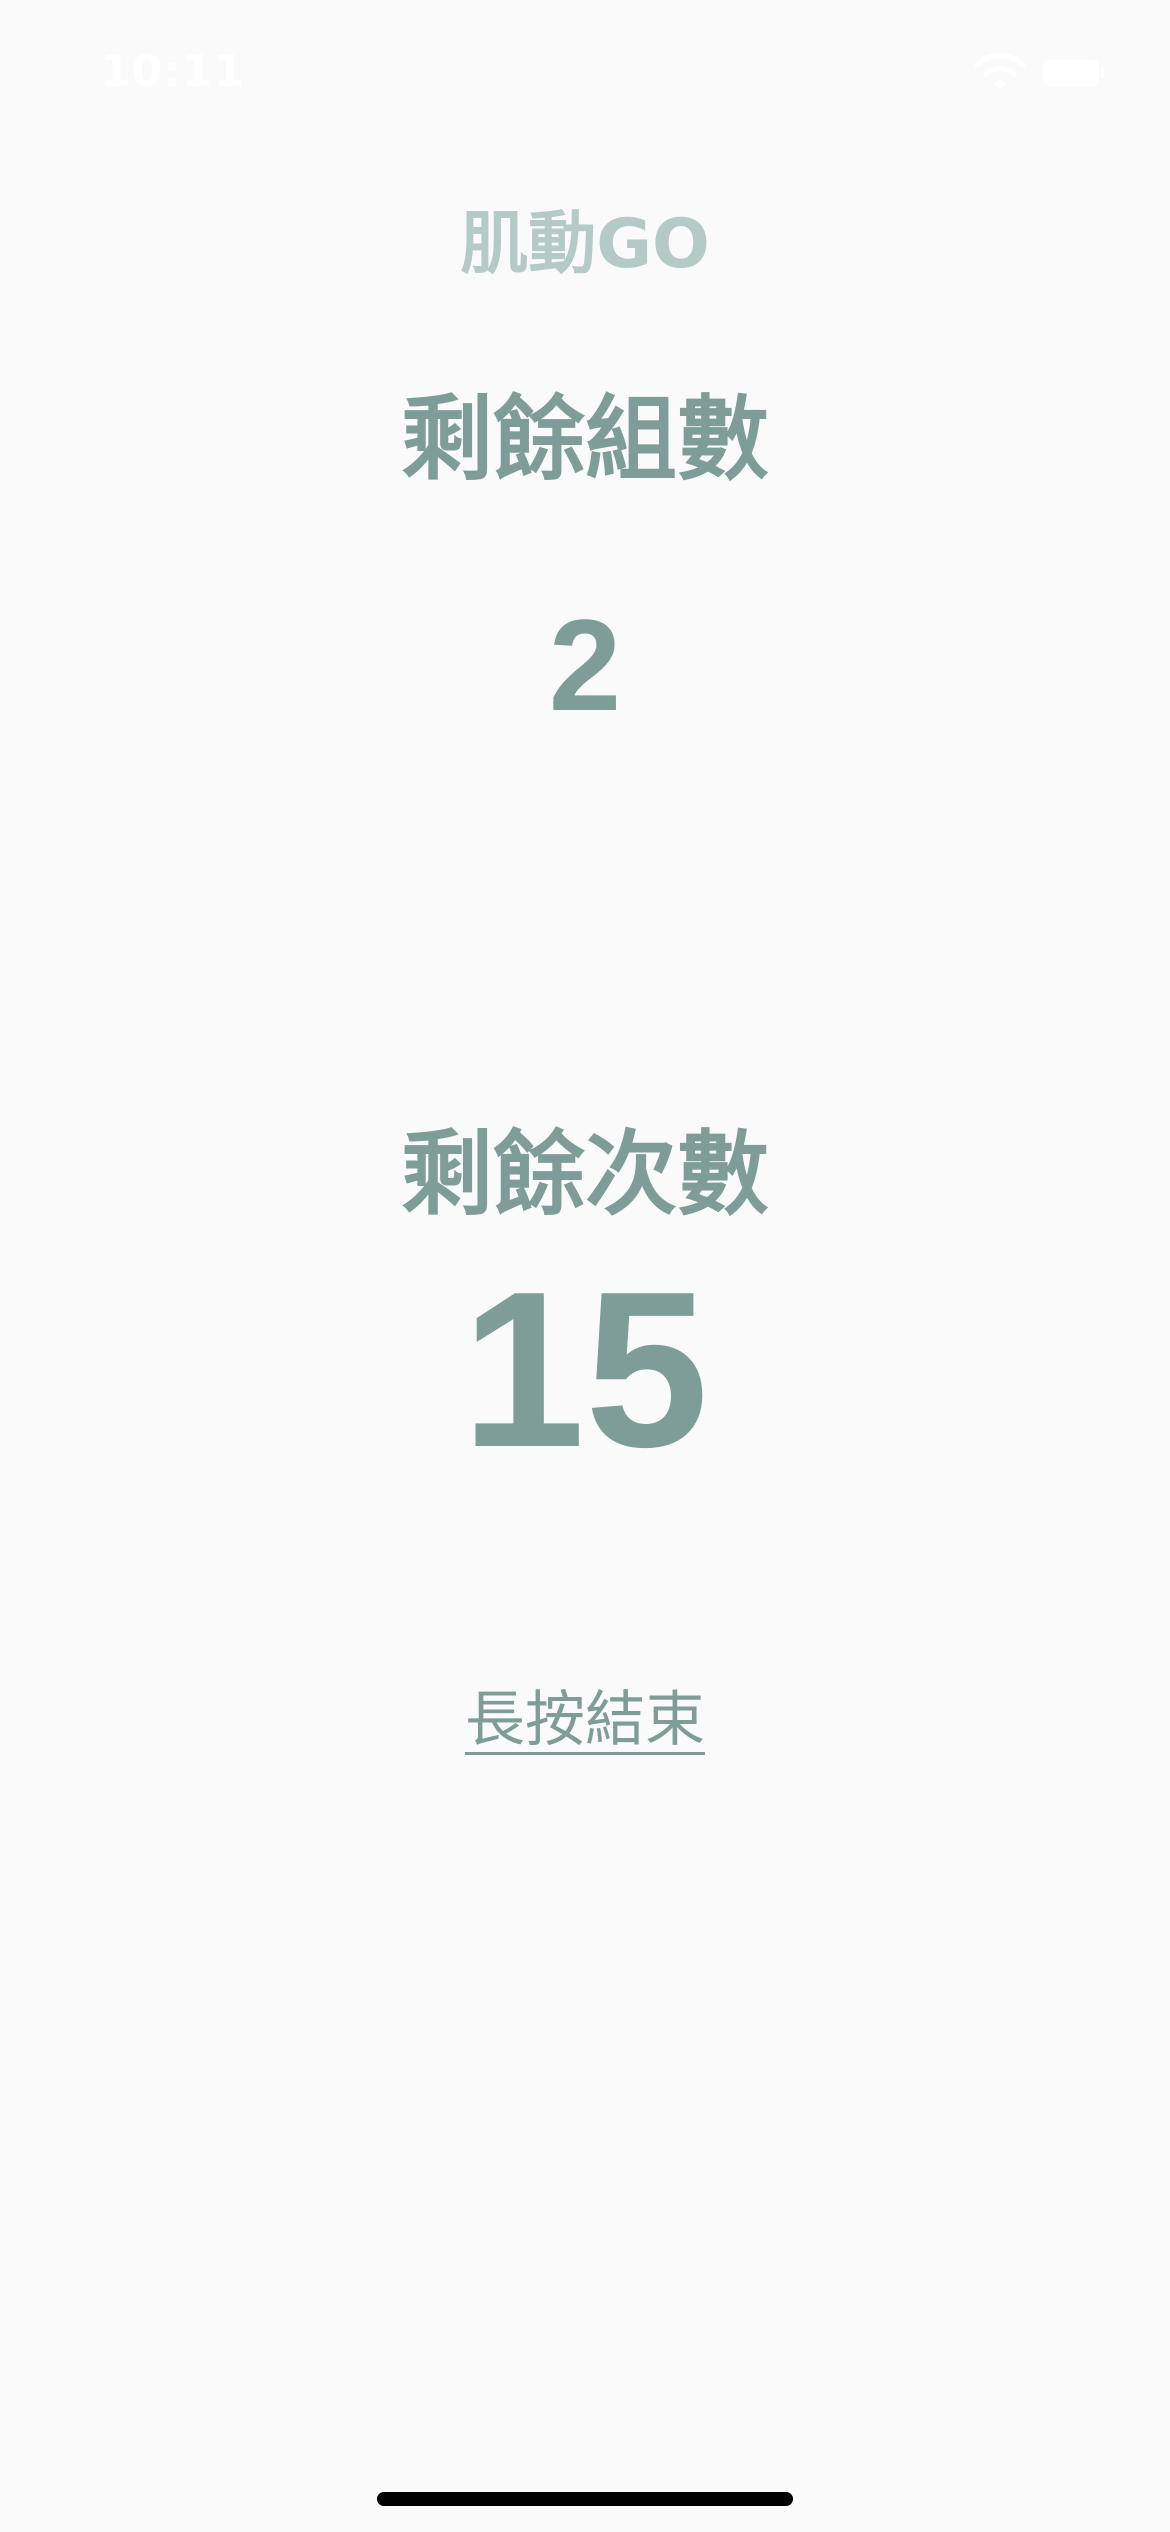 This screenshot has height=2532, width=1170. What do you see at coordinates (585, 1370) in the screenshot?
I see `remaining-reps-value: 15` at bounding box center [585, 1370].